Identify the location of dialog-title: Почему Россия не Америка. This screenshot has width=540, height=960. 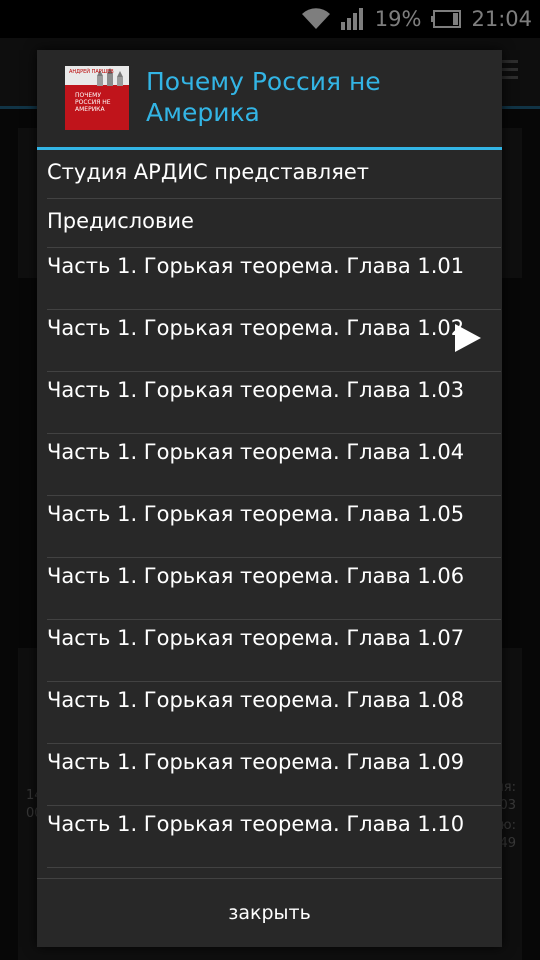
(263, 97).